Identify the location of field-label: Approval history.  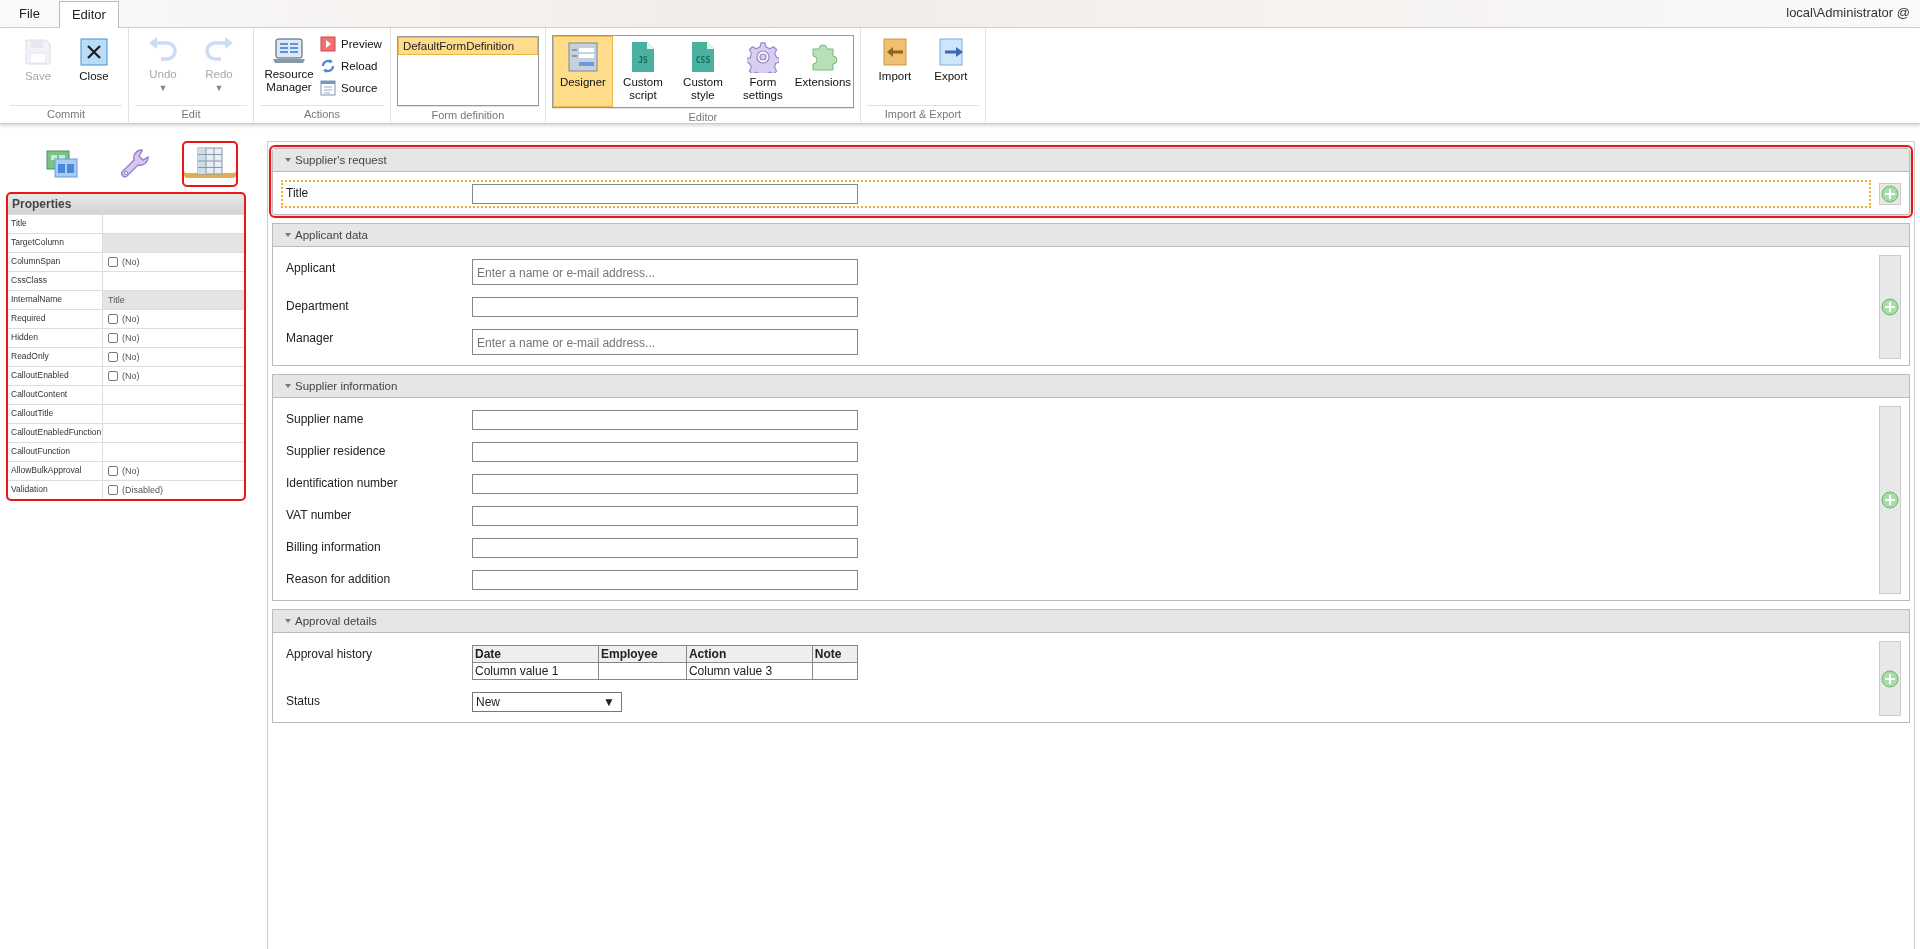
(330, 654).